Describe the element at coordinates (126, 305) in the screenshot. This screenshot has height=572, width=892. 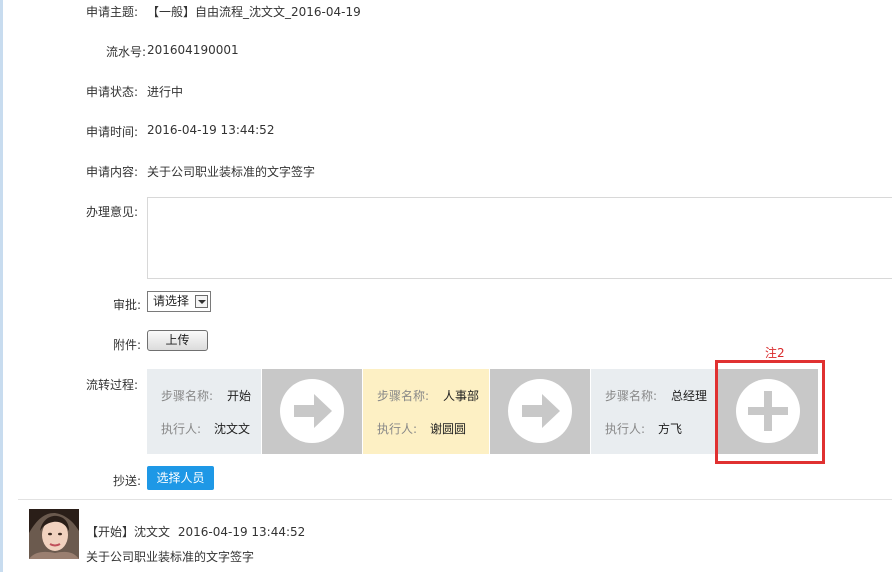
I see `approve-label: 审批:` at that location.